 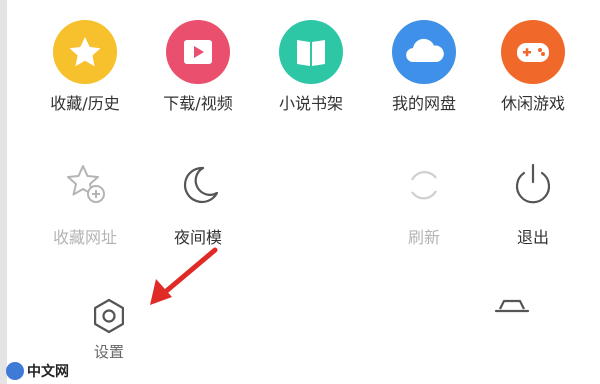 I want to click on menu-item-refresh: 刷新, so click(x=424, y=204).